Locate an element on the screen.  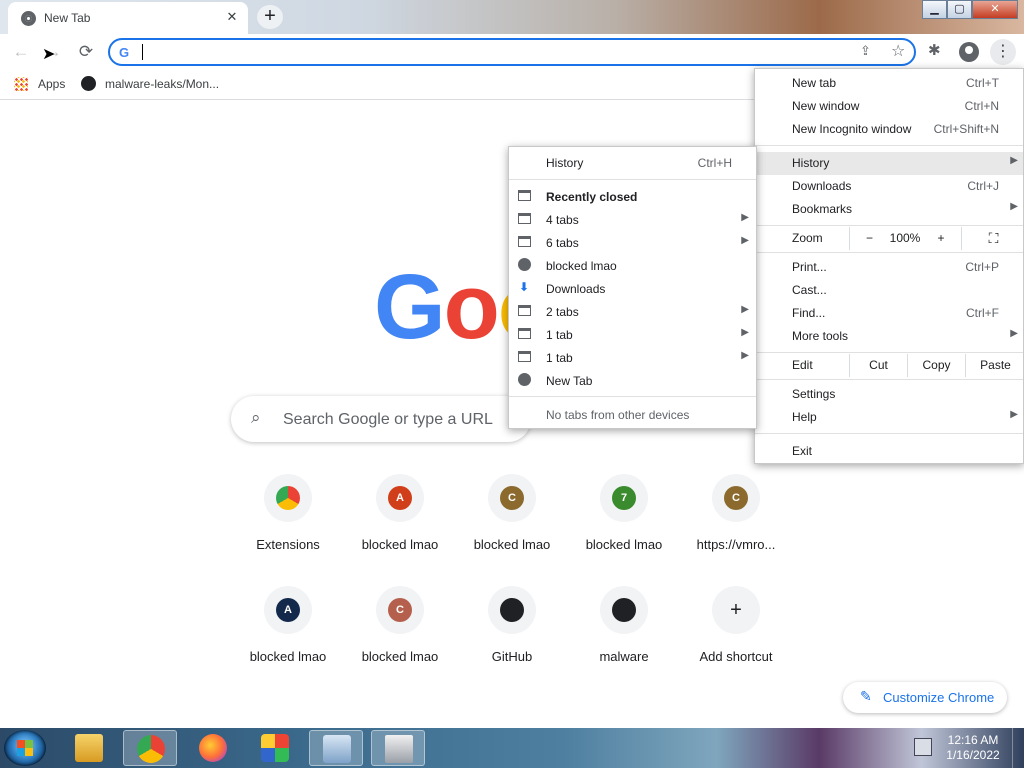
minimize-button: ▁ is located at coordinates (934, 9).